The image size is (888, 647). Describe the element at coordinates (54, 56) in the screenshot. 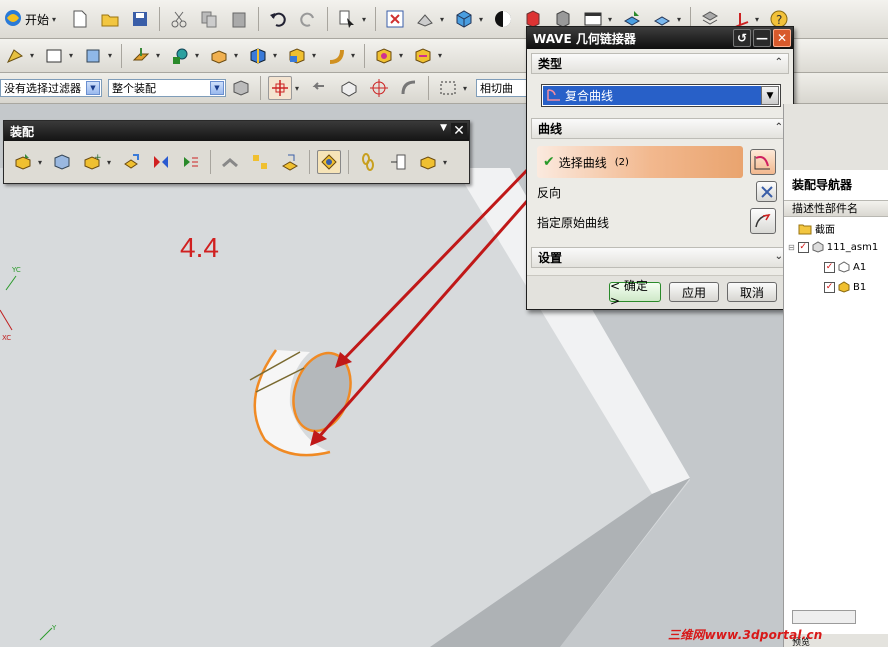

I see `rectangle-icon` at that location.